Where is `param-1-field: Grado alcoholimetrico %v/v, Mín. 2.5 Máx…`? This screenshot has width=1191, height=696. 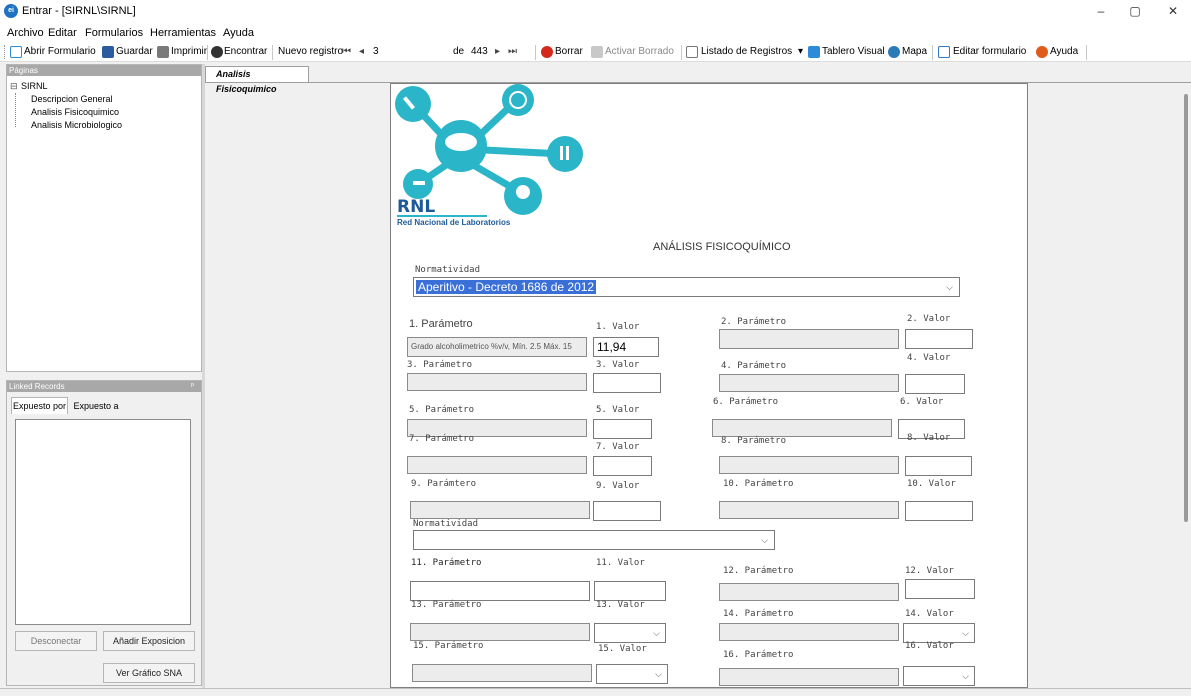
param-1-field: Grado alcoholimetrico %v/v, Mín. 2.5 Máx… is located at coordinates (497, 347).